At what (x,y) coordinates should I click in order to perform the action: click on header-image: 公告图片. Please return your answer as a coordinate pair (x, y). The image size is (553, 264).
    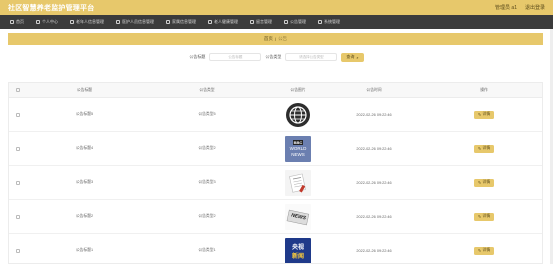
    Looking at the image, I should click on (298, 90).